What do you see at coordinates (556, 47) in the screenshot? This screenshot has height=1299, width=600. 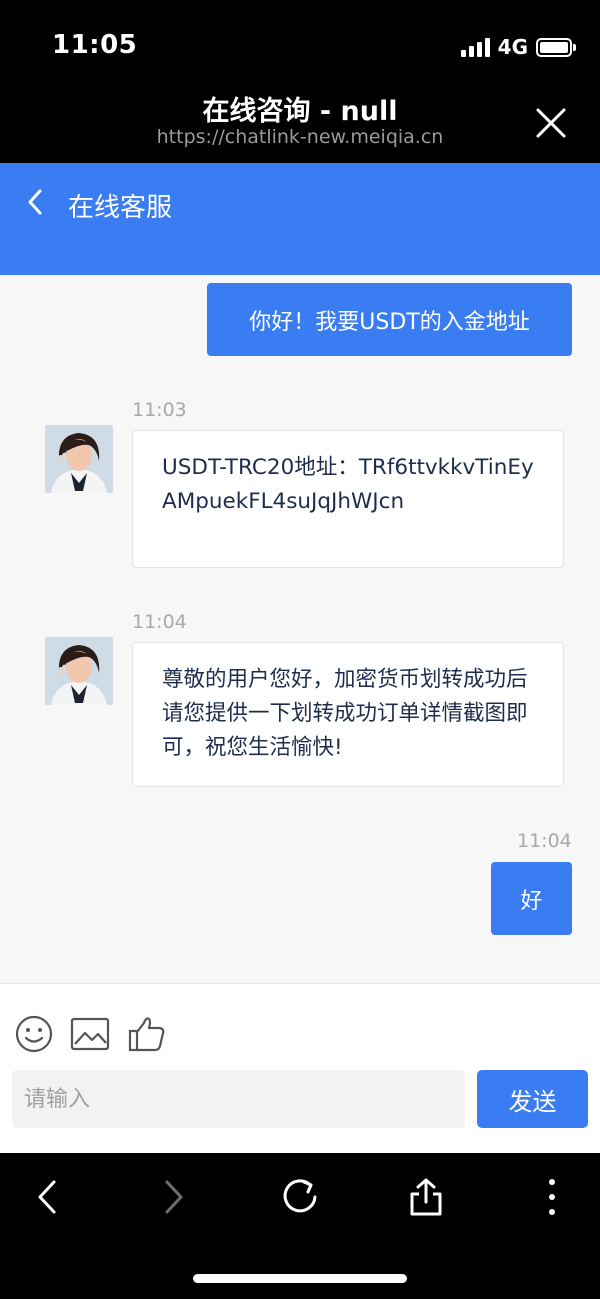 I see `battery-icon` at bounding box center [556, 47].